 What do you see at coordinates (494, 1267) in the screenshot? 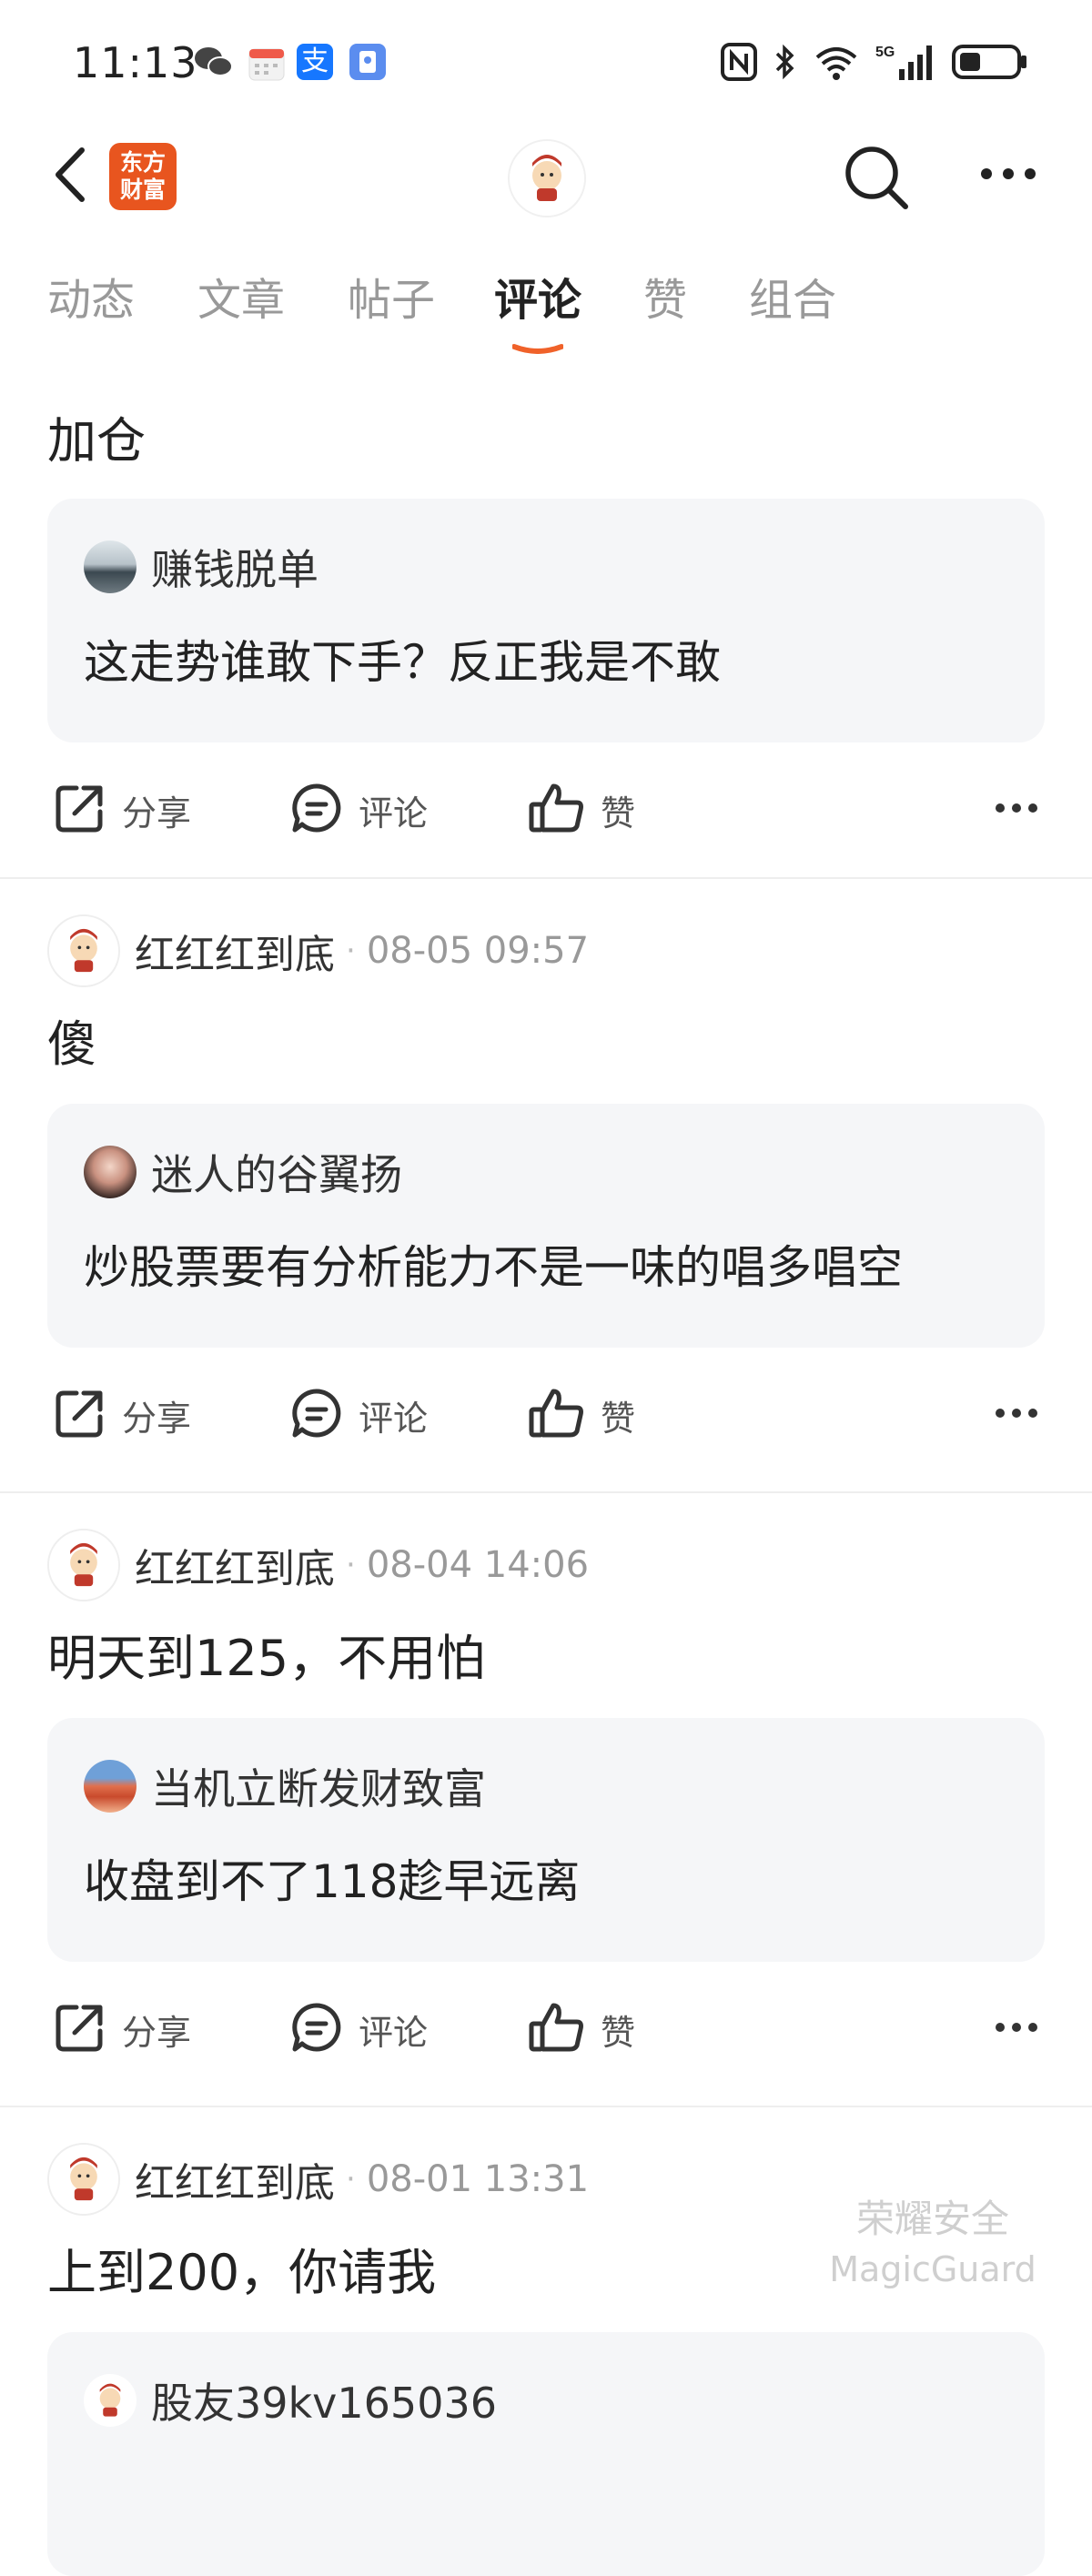
I see `quoted-text: 炒股票要有分析能力不是一味的唱多唱空` at bounding box center [494, 1267].